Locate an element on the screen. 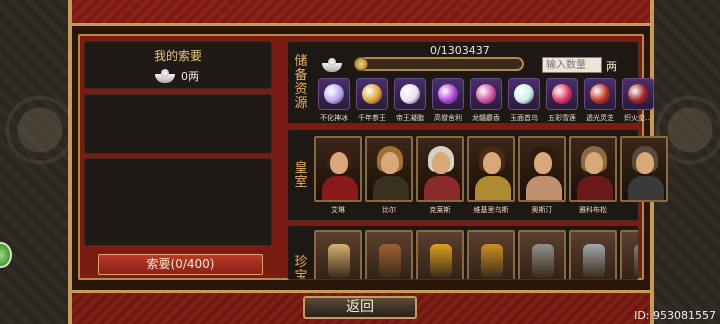  my-request-amount: 0两 is located at coordinates (190, 76).